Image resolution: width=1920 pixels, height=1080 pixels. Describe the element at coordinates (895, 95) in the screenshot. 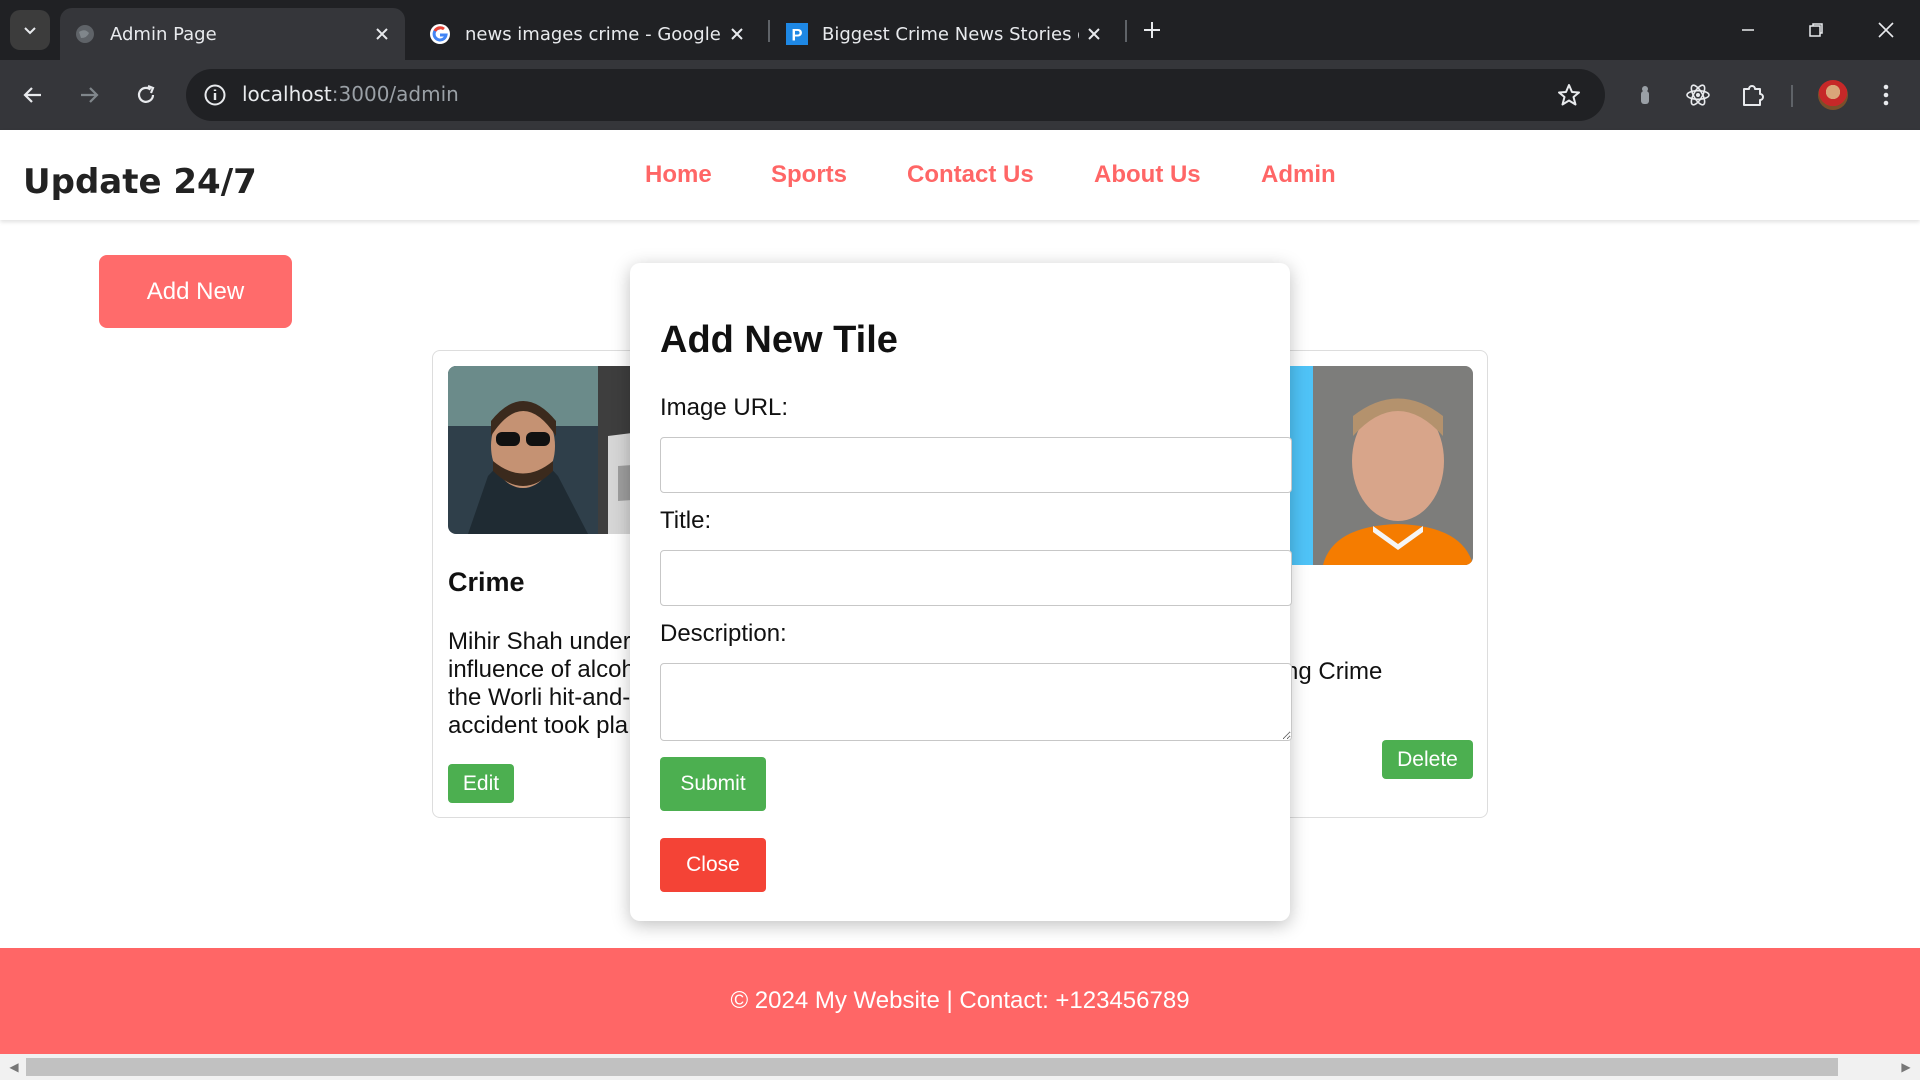

I see `address-bar: localhost:3000/admin` at that location.